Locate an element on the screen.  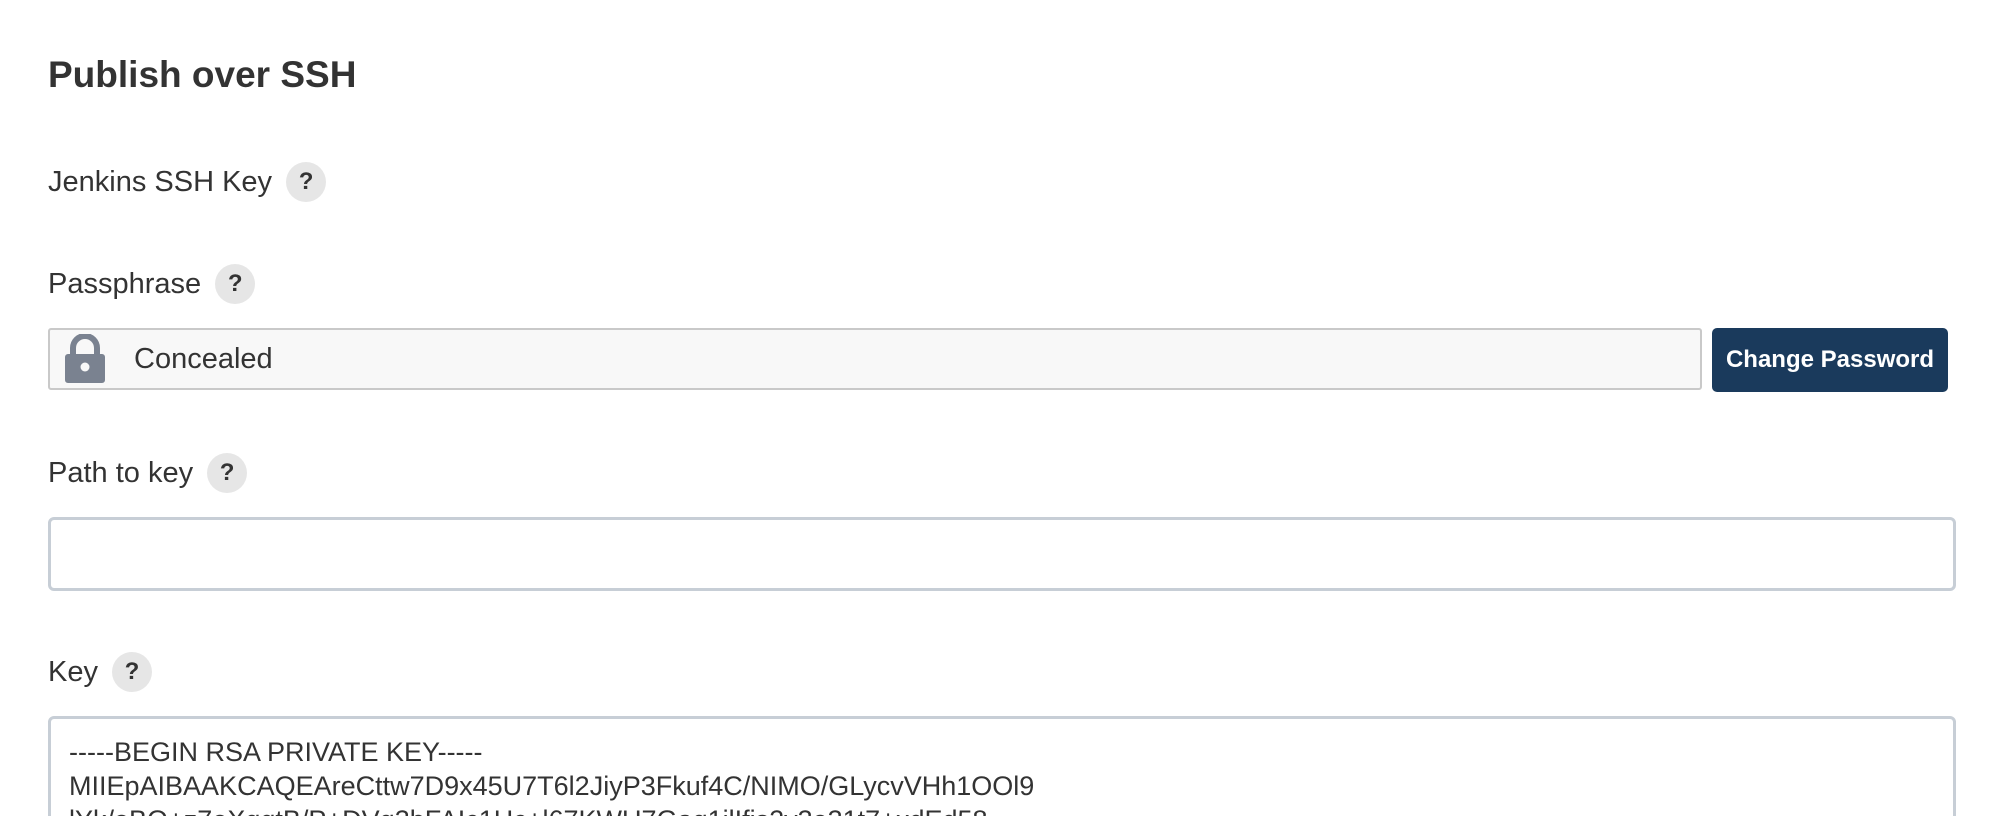
key-label-row: Key ? is located at coordinates (100, 672).